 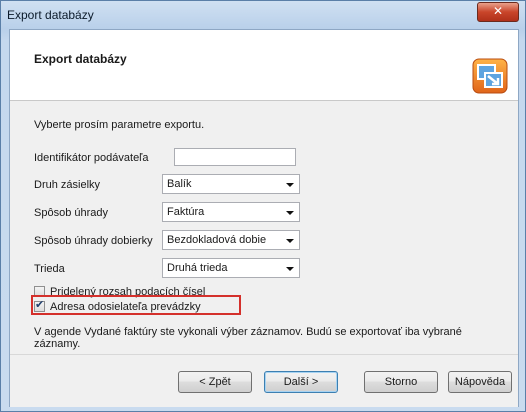 What do you see at coordinates (136, 305) in the screenshot?
I see `highlight-frame` at bounding box center [136, 305].